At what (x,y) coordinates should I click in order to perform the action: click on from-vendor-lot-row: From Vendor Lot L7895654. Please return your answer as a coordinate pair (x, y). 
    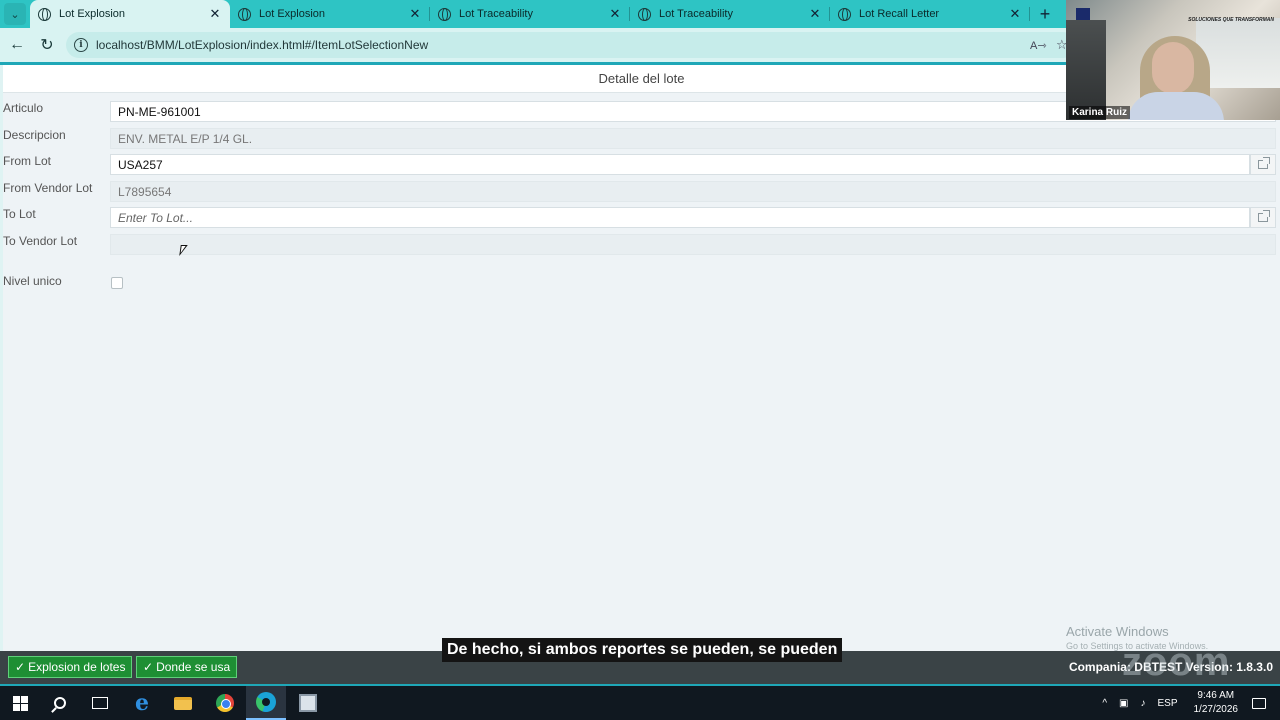
    Looking at the image, I should click on (641, 194).